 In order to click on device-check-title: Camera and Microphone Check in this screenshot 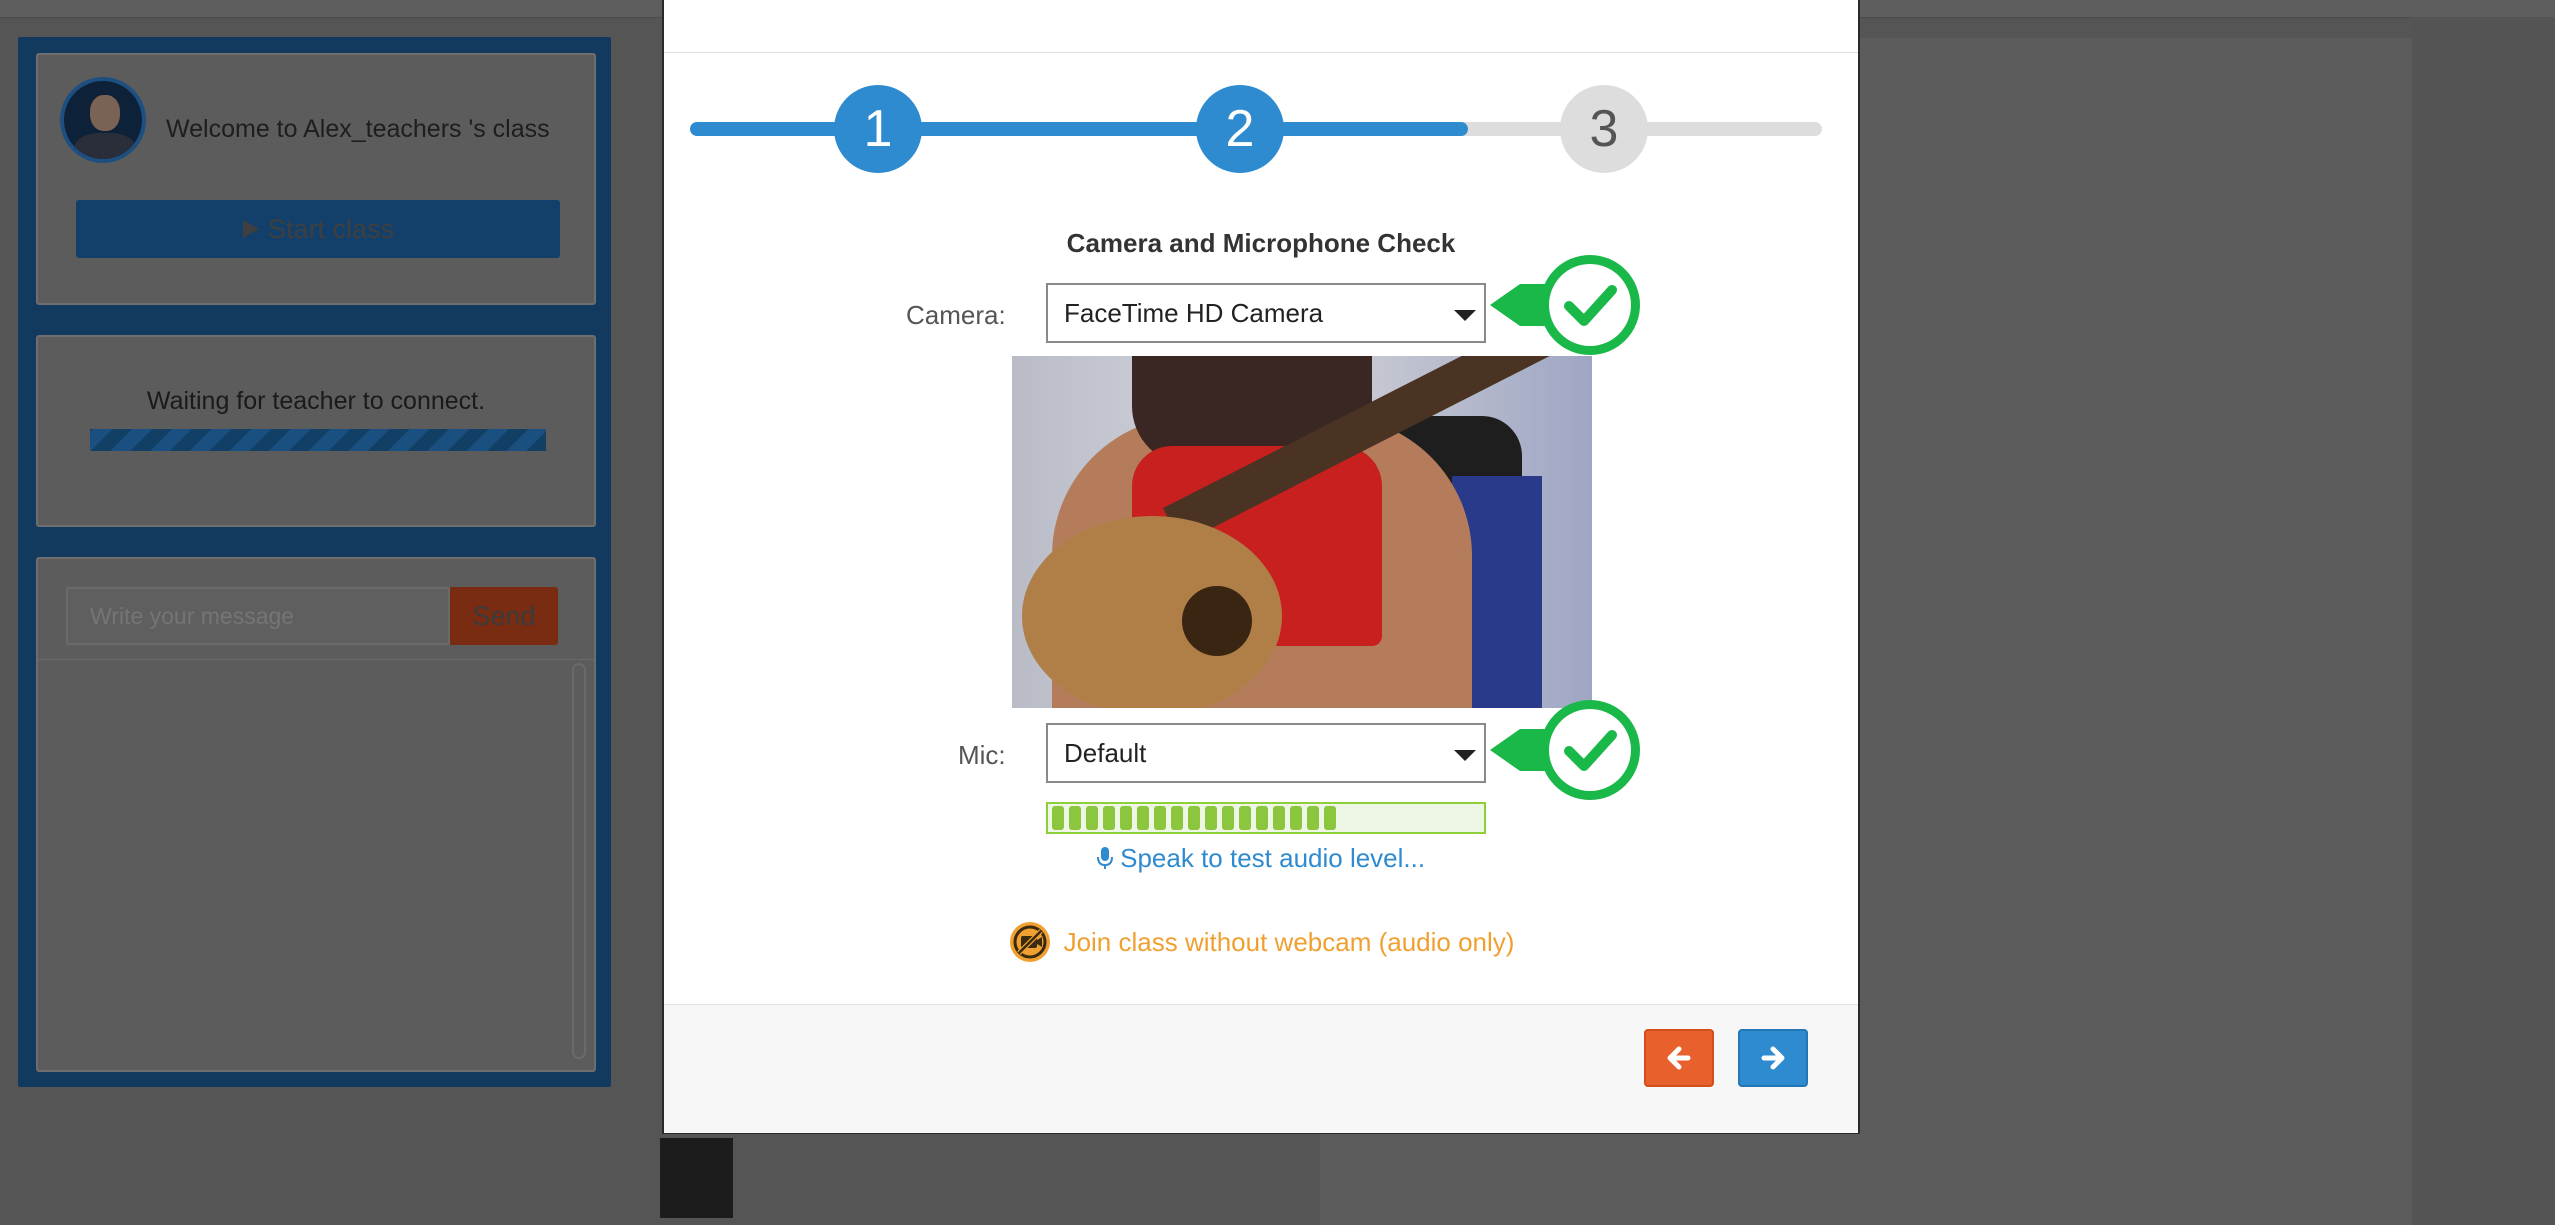, I will do `click(1261, 243)`.